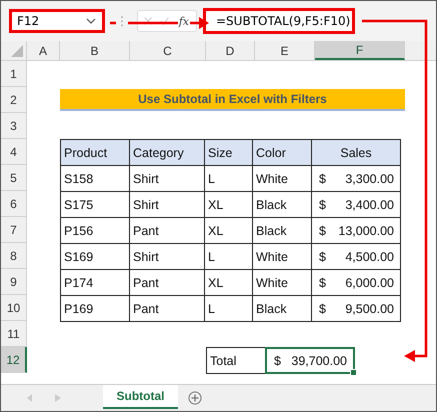 Image resolution: width=437 pixels, height=412 pixels. I want to click on table-header-cell: Sales, so click(356, 152).